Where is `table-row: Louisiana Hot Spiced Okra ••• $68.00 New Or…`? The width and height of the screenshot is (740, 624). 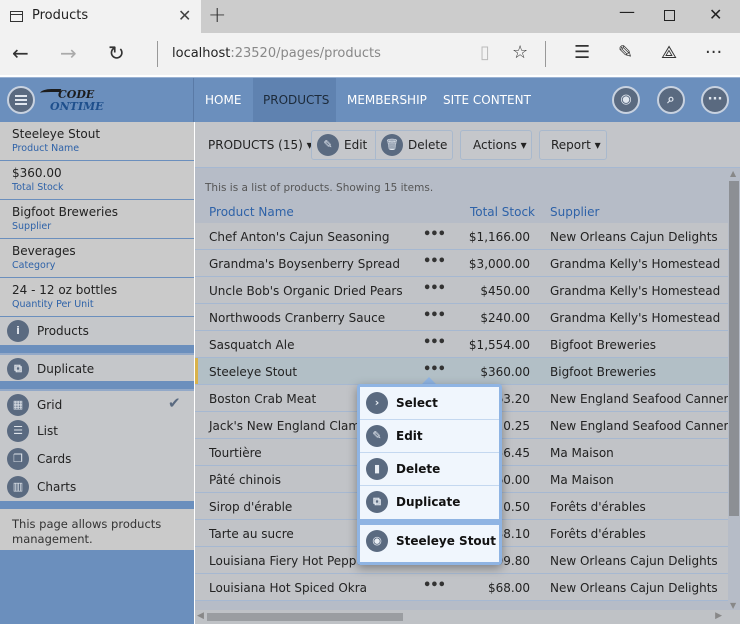 table-row: Louisiana Hot Spiced Okra ••• $68.00 New Or… is located at coordinates (461, 587).